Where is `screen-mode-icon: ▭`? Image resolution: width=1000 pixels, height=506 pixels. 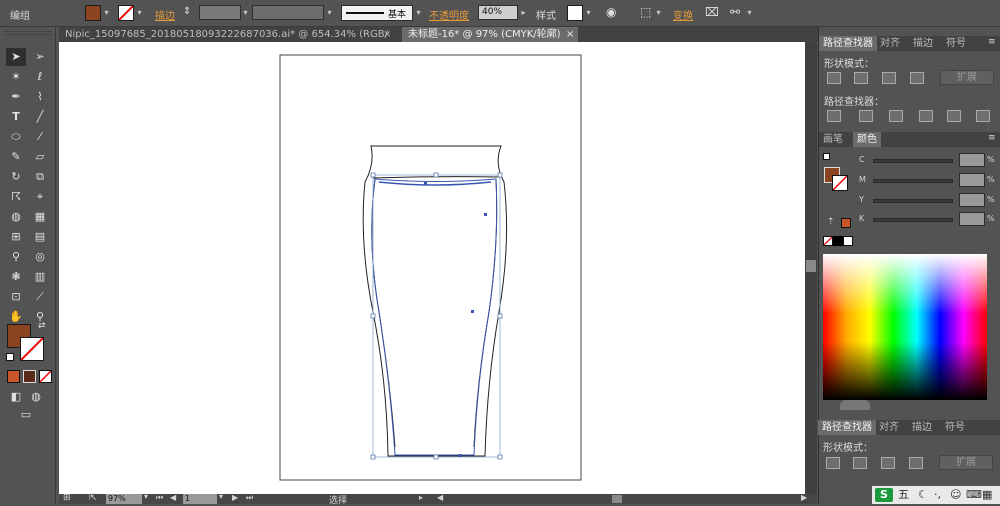
screen-mode-icon: ▭ is located at coordinates (26, 415).